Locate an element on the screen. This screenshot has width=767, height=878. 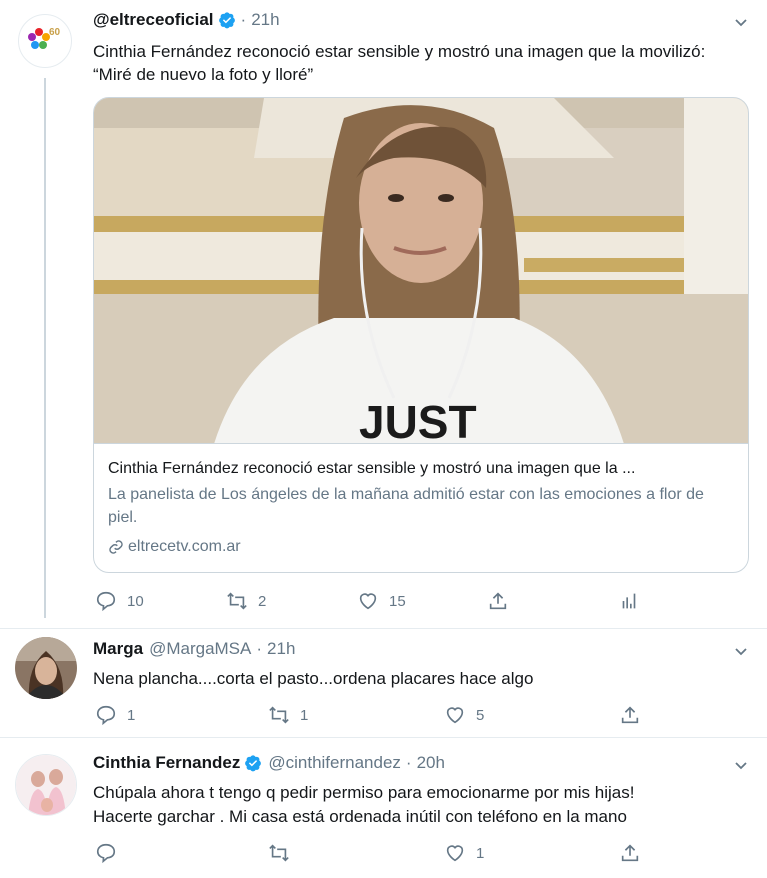
reply-header: Cinthia Fernandez @cinthifernandez · 20h is located at coordinates (269, 763).